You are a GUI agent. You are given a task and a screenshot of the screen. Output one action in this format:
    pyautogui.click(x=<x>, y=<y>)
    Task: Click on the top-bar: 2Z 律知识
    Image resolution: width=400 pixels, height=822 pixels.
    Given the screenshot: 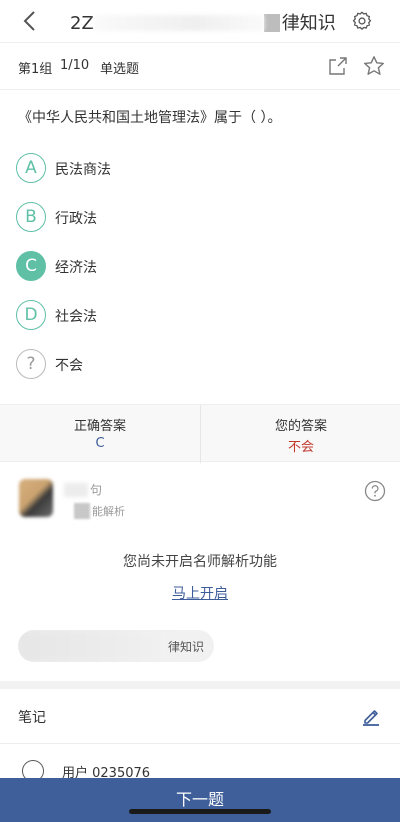 What is the action you would take?
    pyautogui.click(x=200, y=21)
    